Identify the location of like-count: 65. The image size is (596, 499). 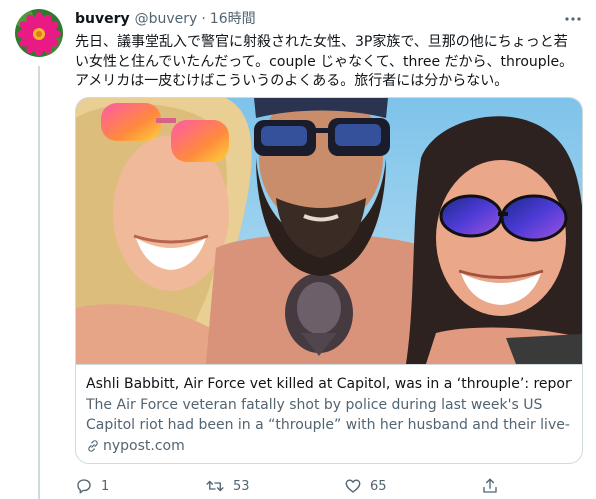
(378, 486).